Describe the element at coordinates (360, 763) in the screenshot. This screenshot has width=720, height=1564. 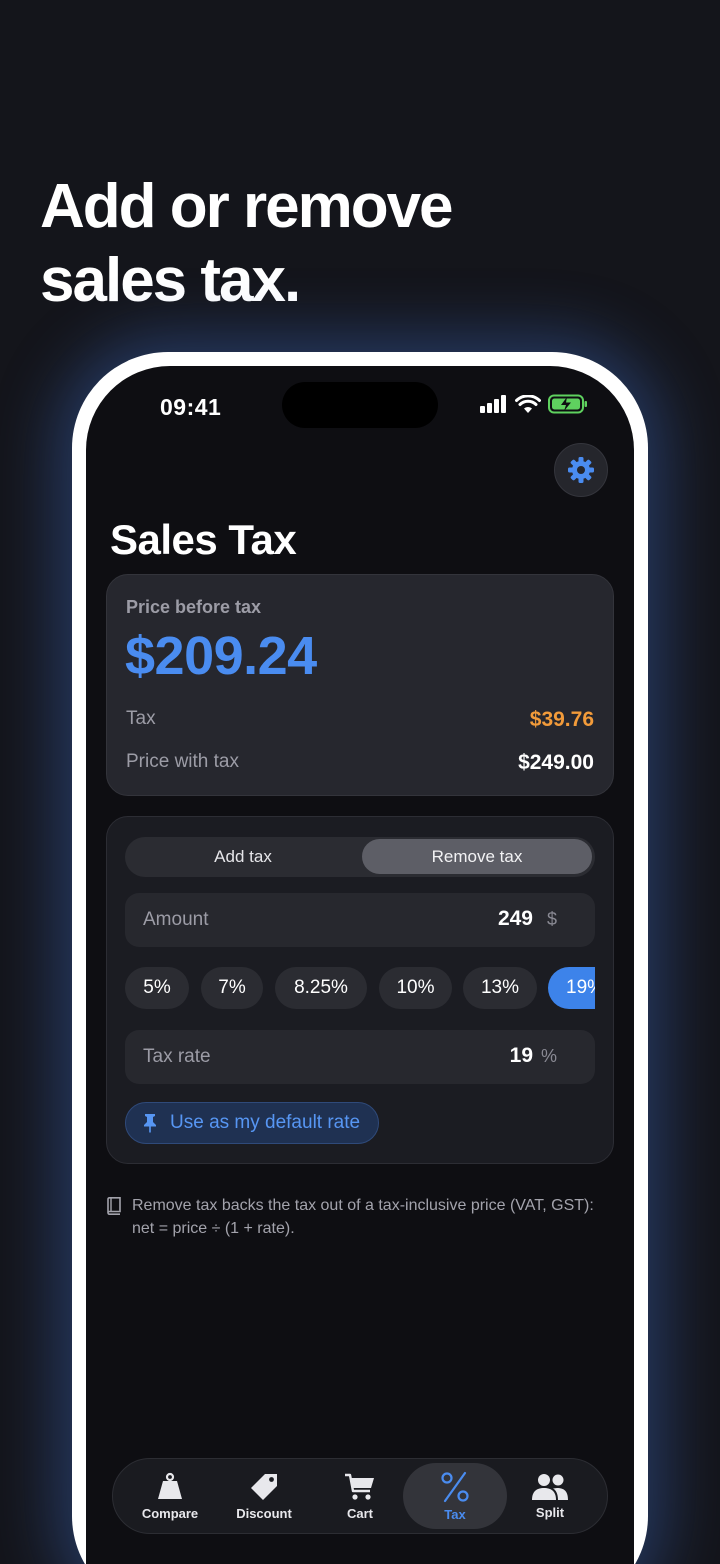
I see `price-with-tax-row: Price with tax $249.00` at that location.